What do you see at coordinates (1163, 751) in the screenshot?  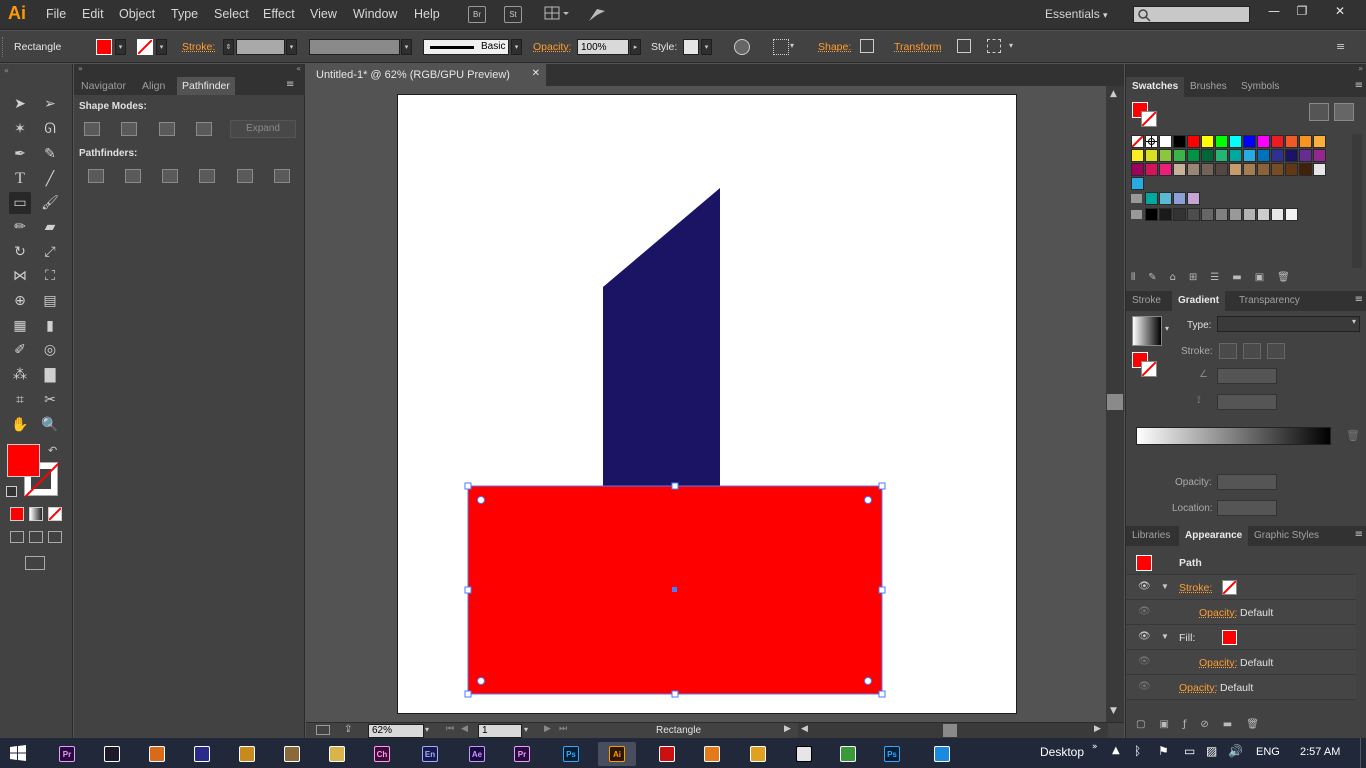 I see `action-center-icon: ⚑` at bounding box center [1163, 751].